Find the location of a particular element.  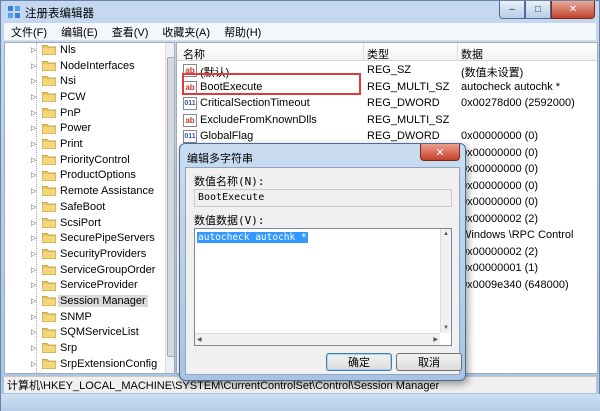

tree-item: ▷ Power is located at coordinates (85, 129).